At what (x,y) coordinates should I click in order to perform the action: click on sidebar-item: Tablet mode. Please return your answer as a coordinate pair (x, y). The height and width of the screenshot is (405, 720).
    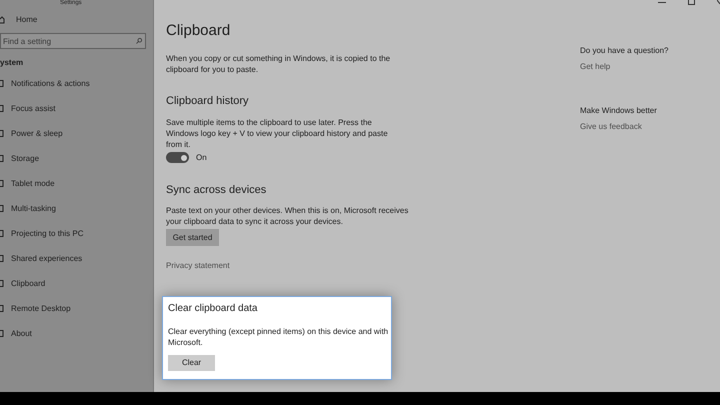
    Looking at the image, I should click on (33, 184).